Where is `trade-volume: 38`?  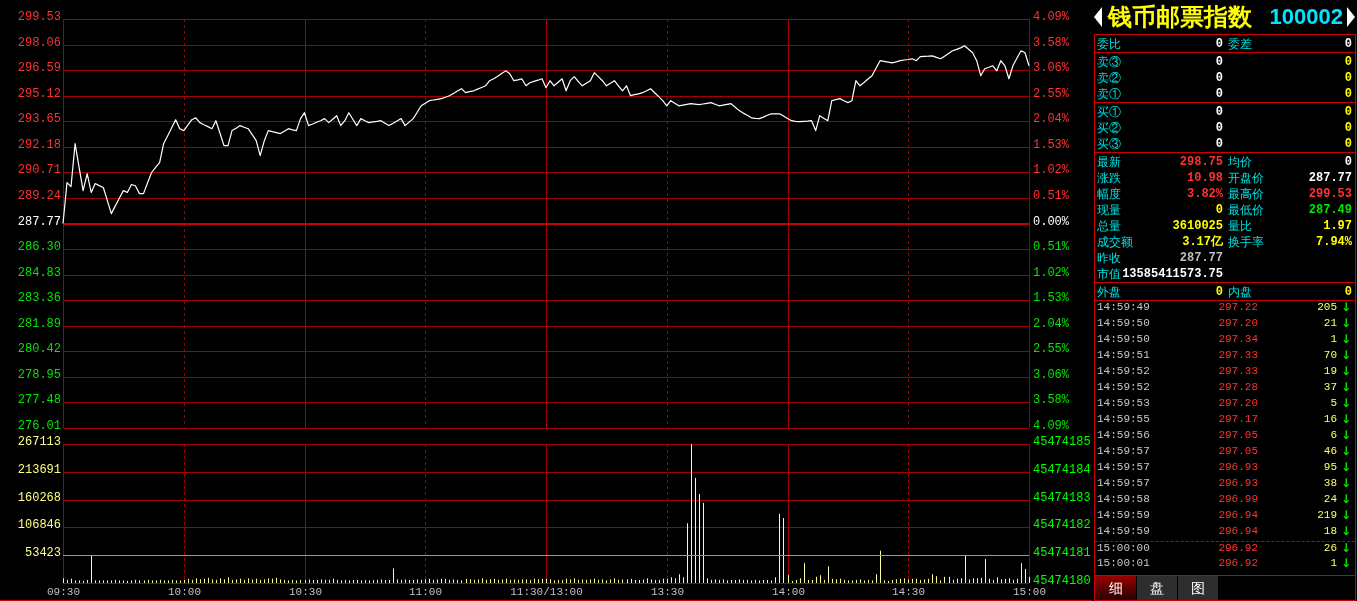 trade-volume: 38 is located at coordinates (1329, 483).